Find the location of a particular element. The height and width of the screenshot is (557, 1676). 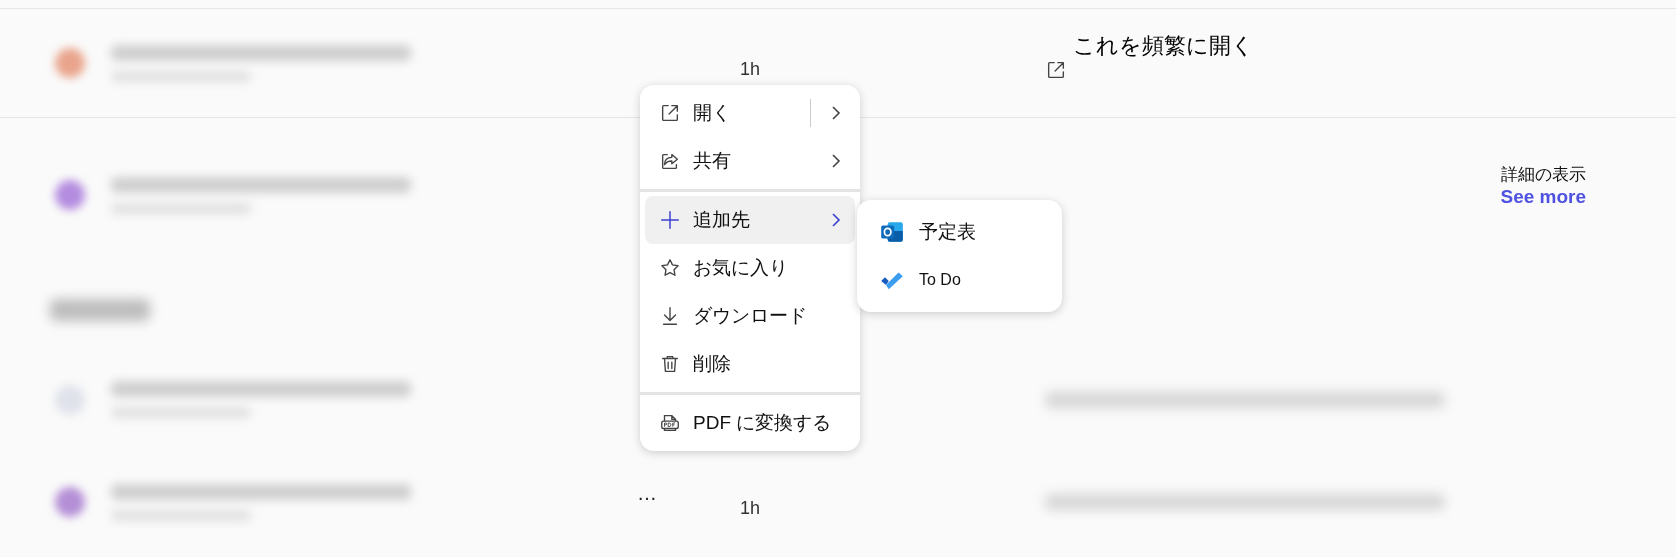

menu-item: 共有 is located at coordinates (750, 161).